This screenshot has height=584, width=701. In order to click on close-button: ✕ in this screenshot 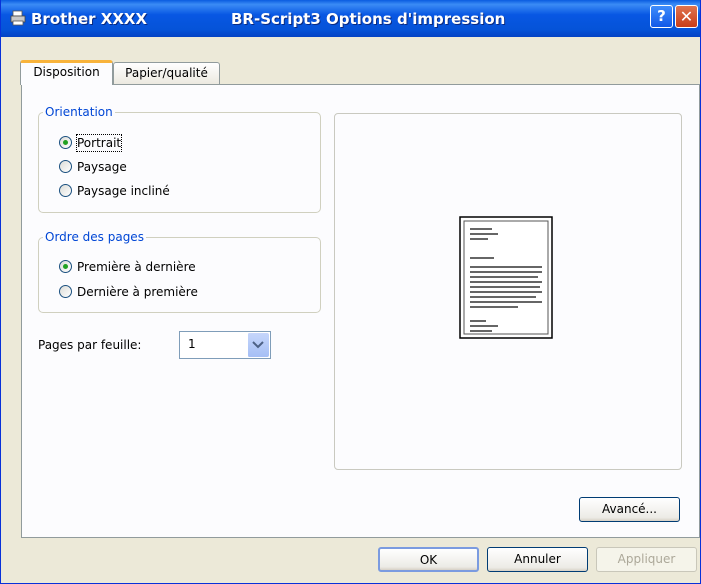, I will do `click(686, 16)`.